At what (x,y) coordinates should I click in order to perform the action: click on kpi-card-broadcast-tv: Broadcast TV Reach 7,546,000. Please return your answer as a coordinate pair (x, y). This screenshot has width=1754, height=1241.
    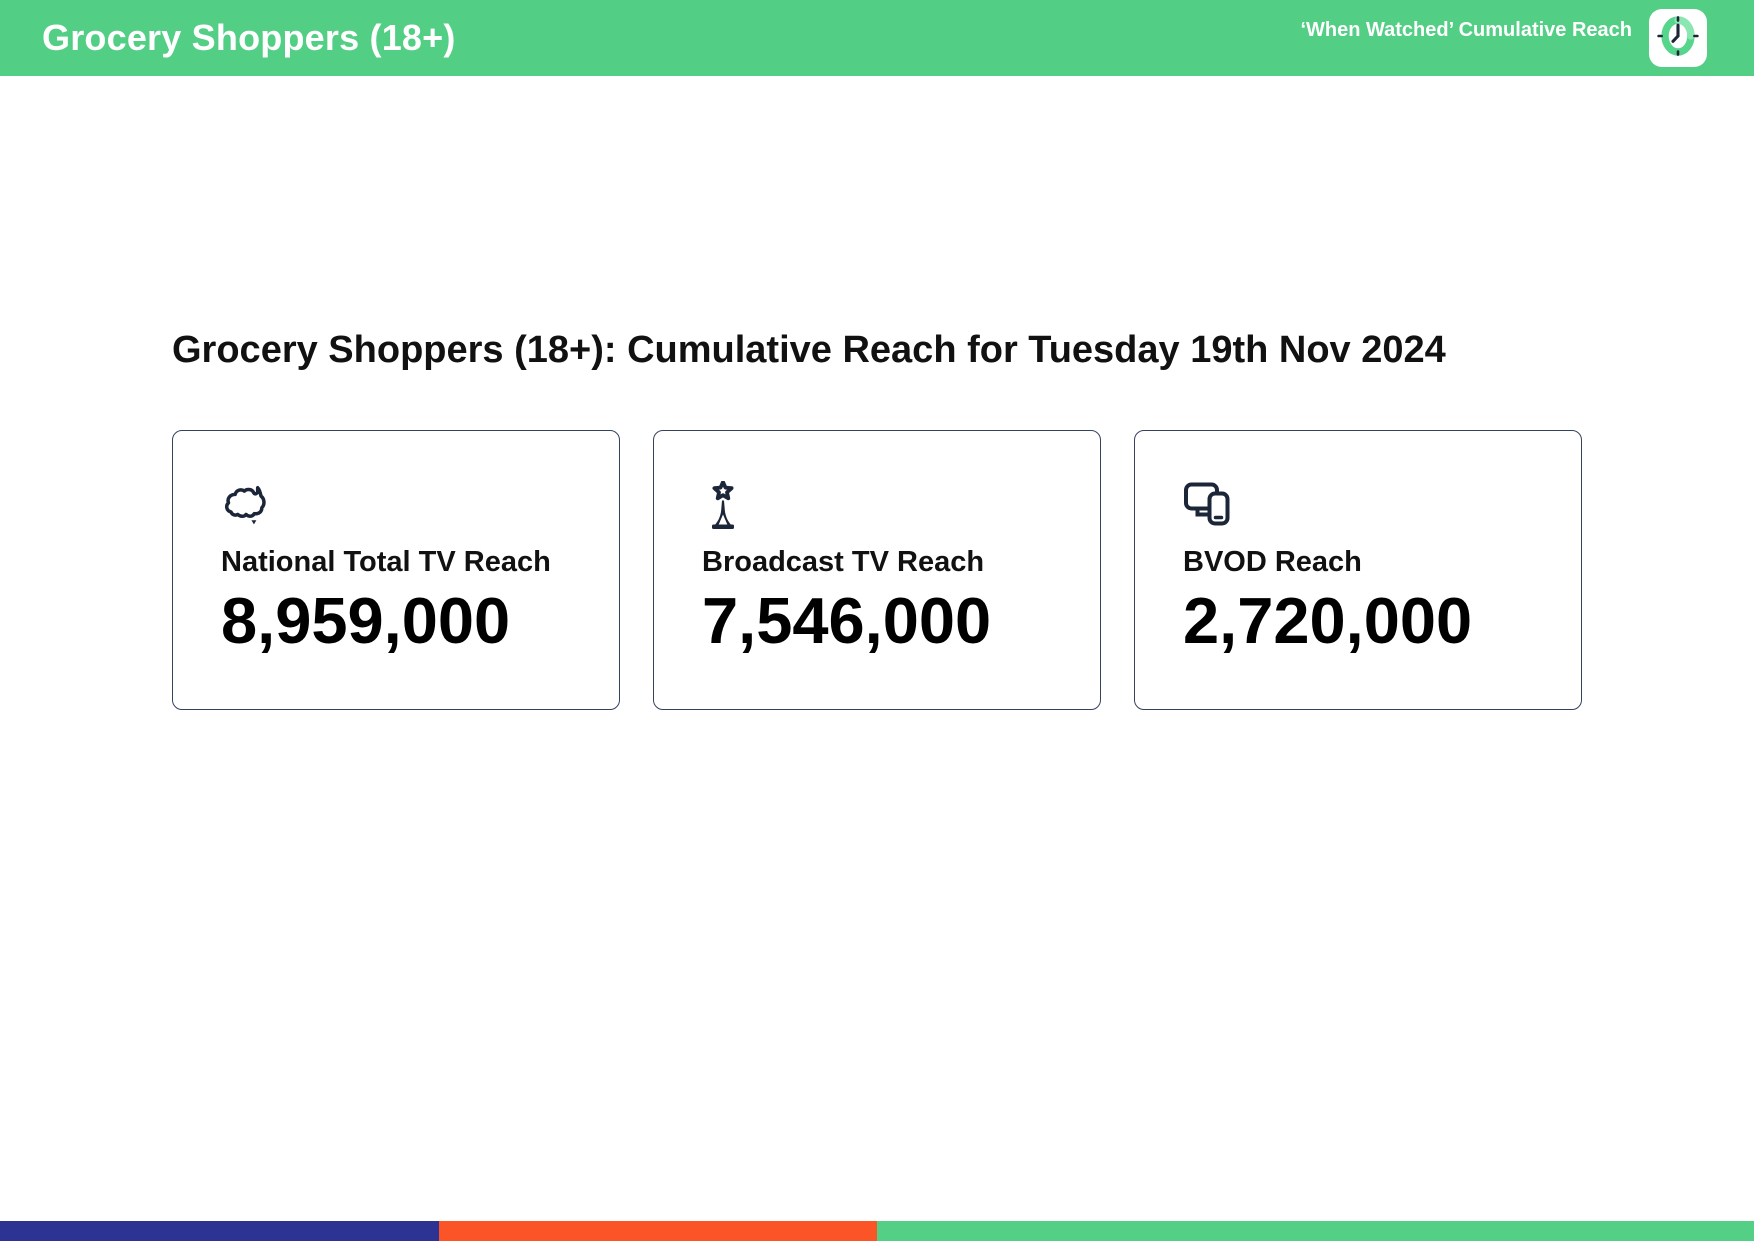
    Looking at the image, I should click on (877, 570).